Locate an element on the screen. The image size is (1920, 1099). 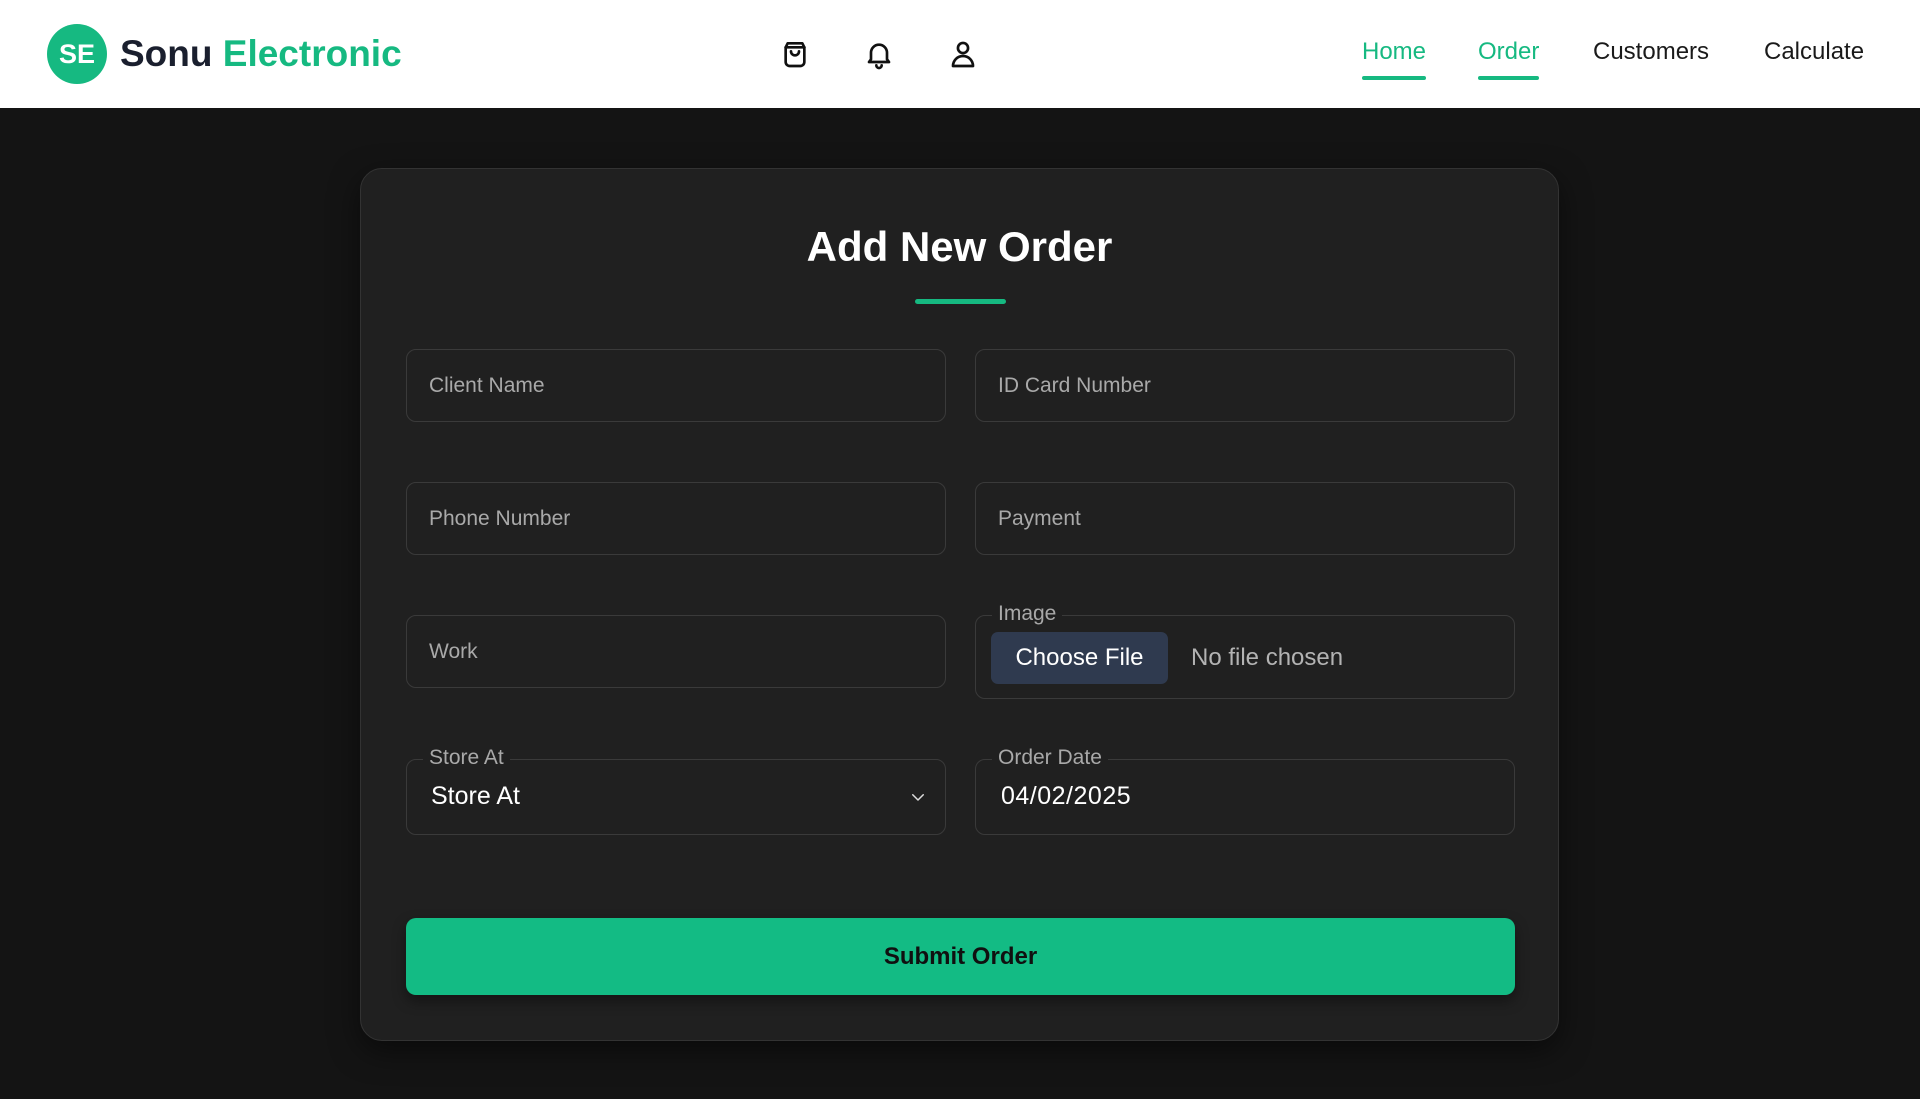
work-input is located at coordinates (676, 651).